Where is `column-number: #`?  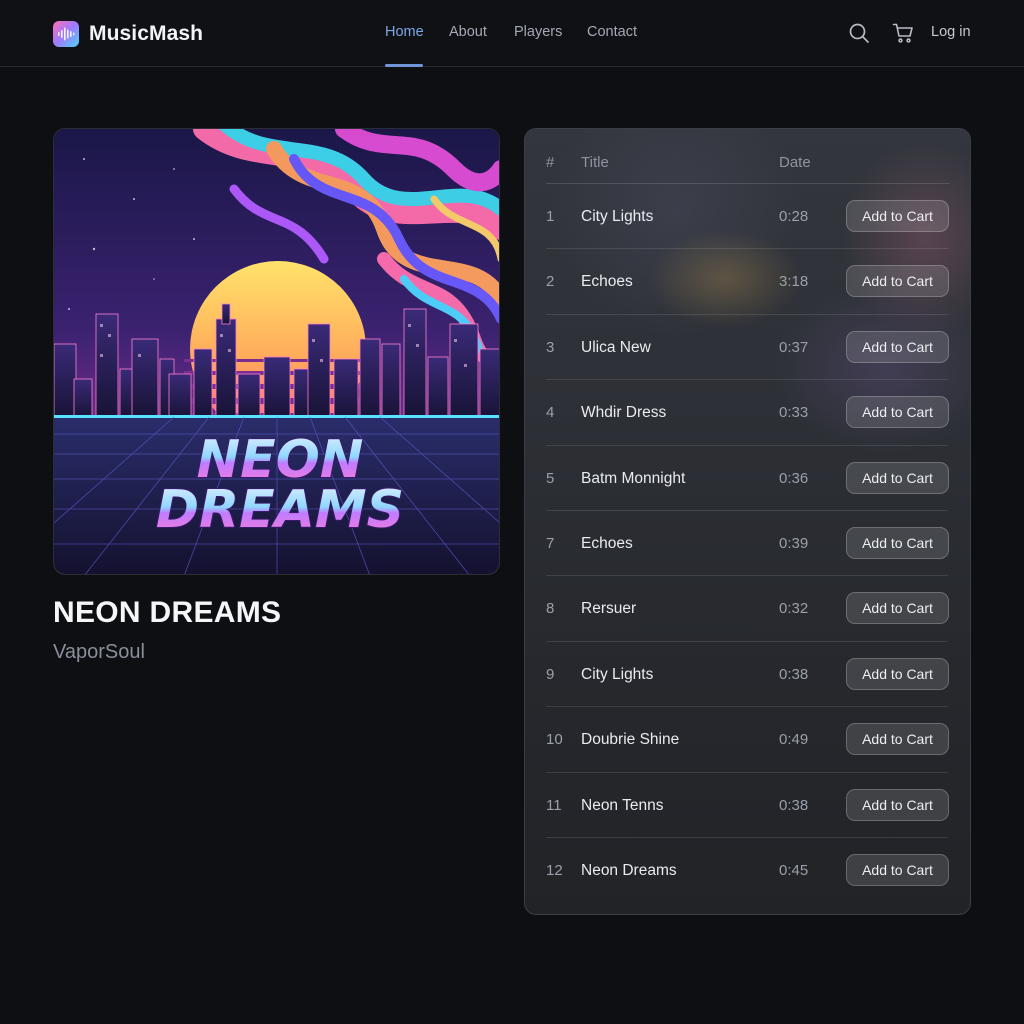
column-number: # is located at coordinates (550, 162).